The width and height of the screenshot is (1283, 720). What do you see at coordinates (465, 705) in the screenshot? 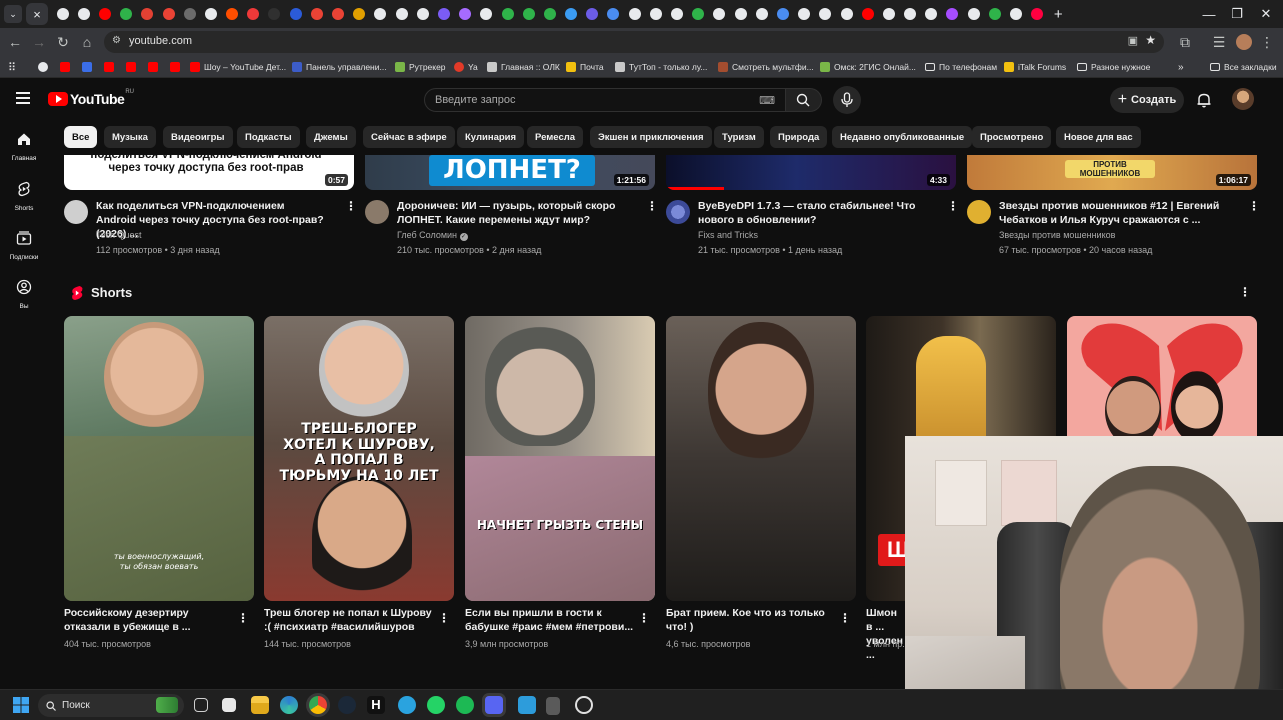
I see `spotify-icon` at bounding box center [465, 705].